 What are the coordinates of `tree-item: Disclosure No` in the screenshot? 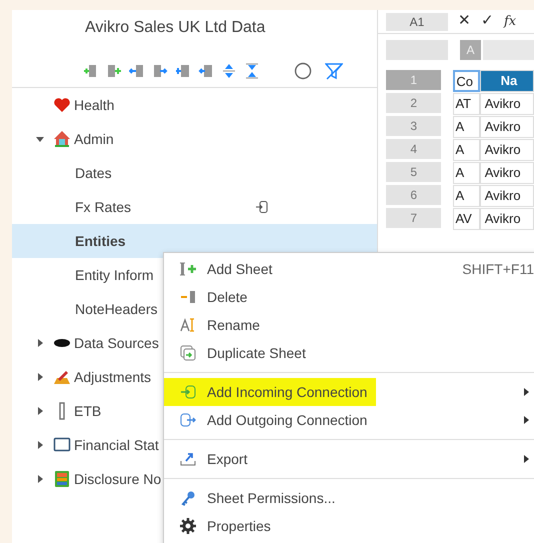 It's located at (118, 479).